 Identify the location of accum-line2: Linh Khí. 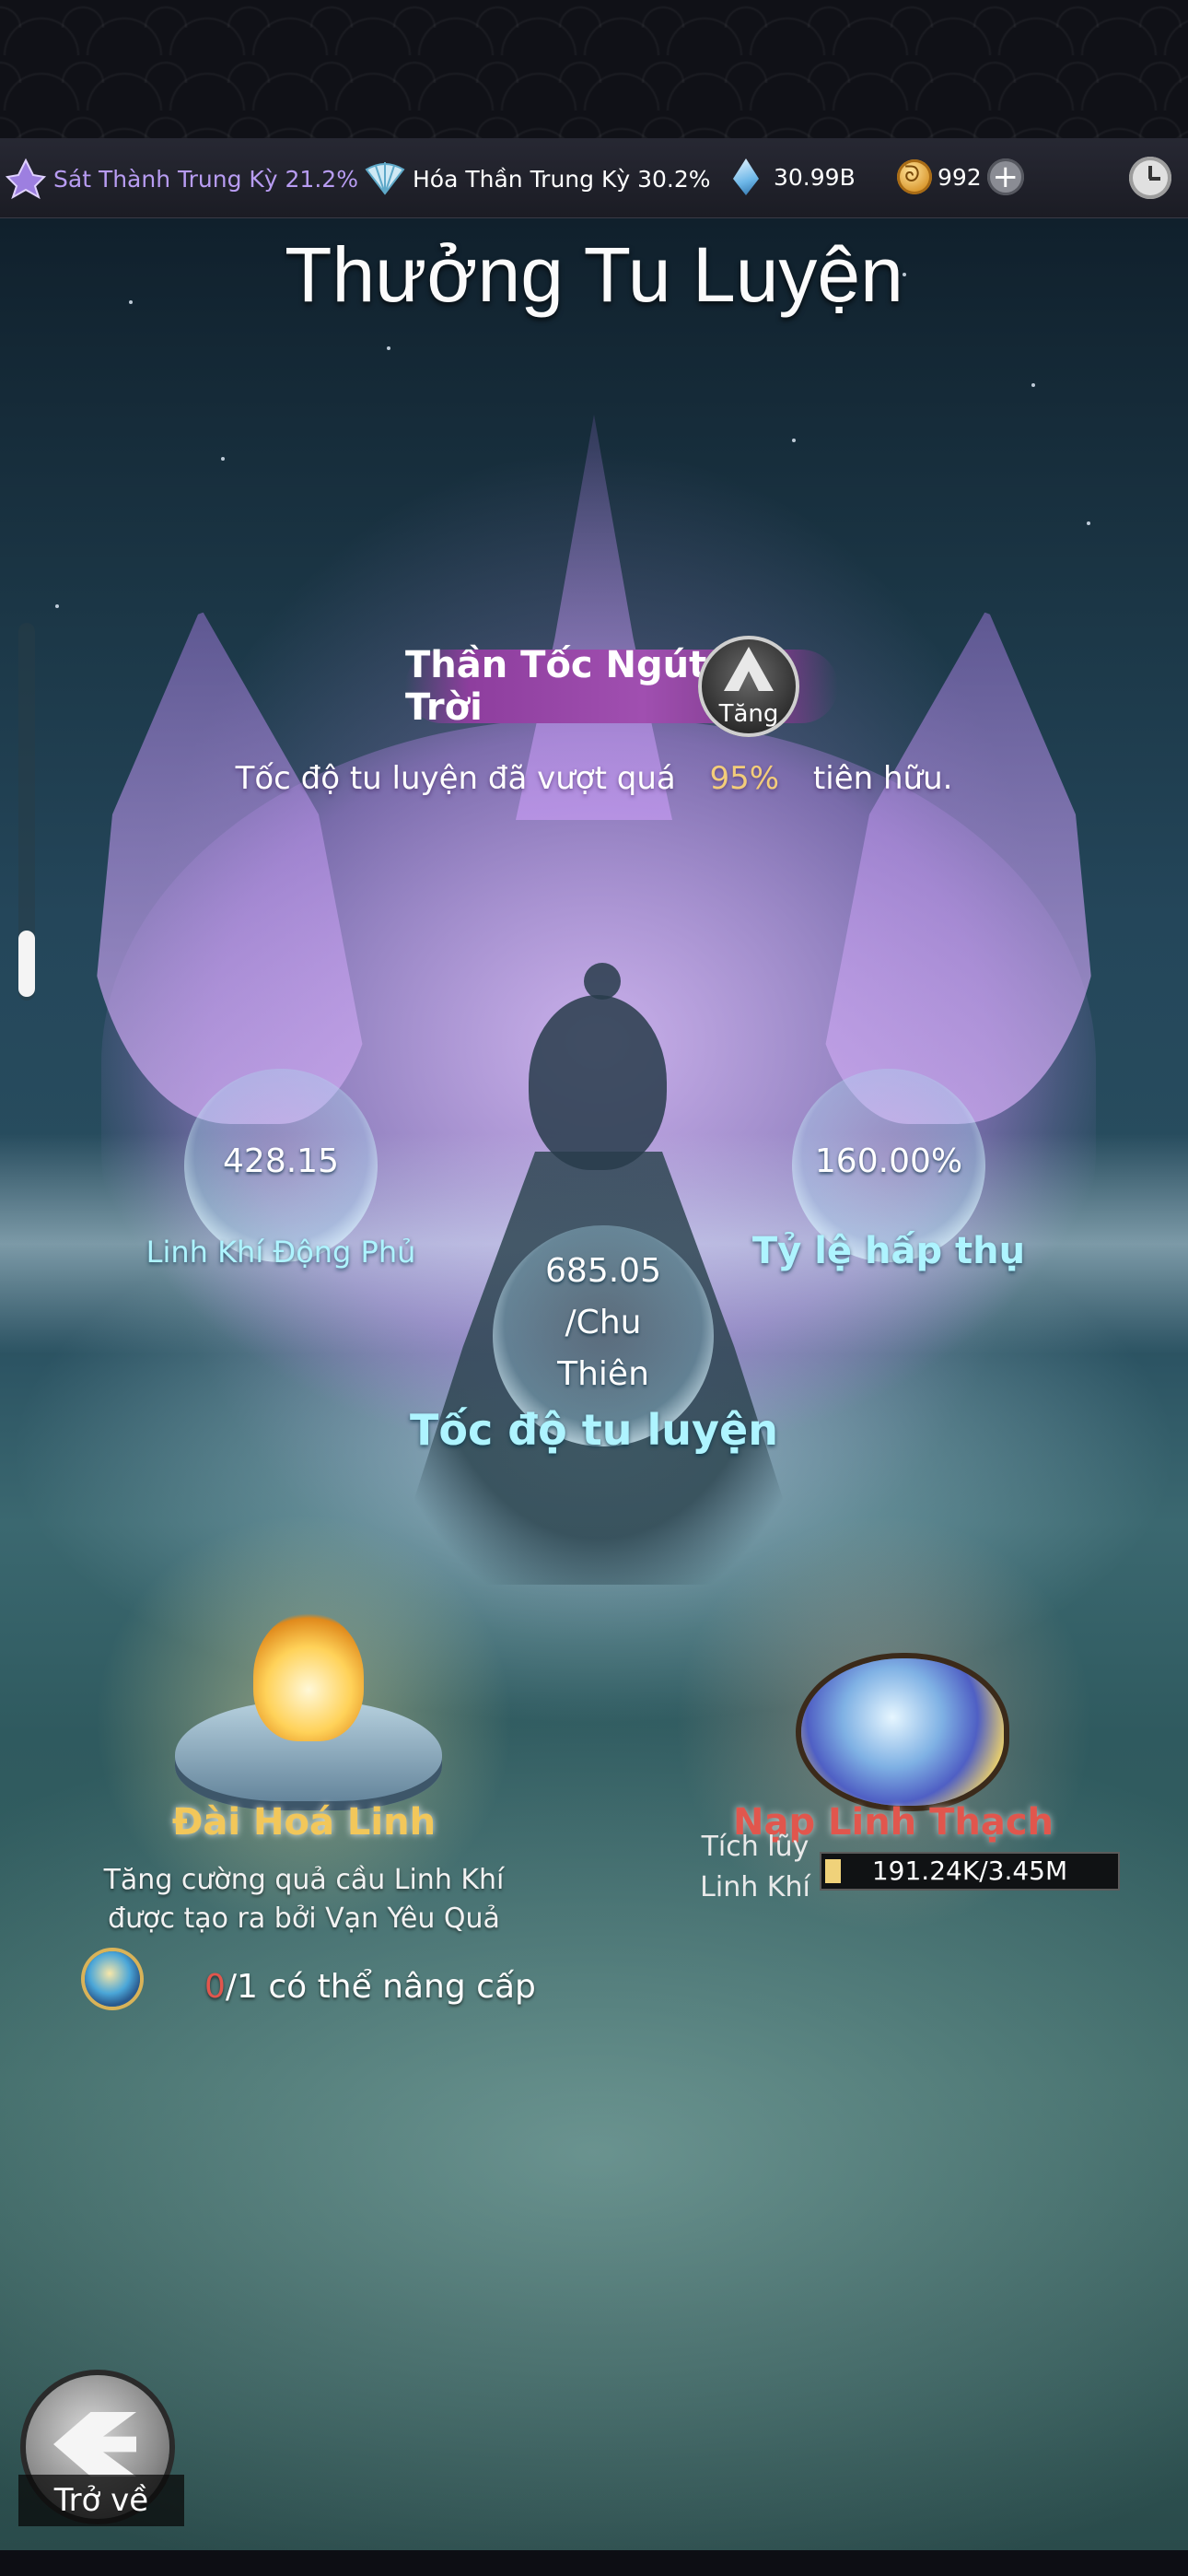
(755, 1887).